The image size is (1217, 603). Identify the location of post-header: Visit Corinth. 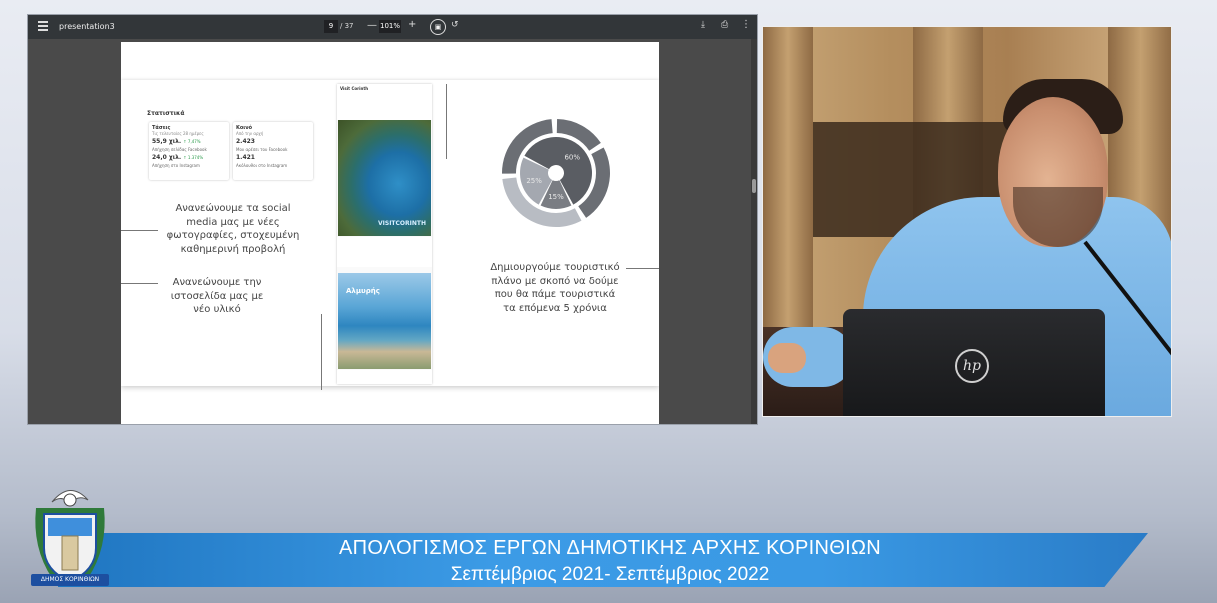
(384, 102).